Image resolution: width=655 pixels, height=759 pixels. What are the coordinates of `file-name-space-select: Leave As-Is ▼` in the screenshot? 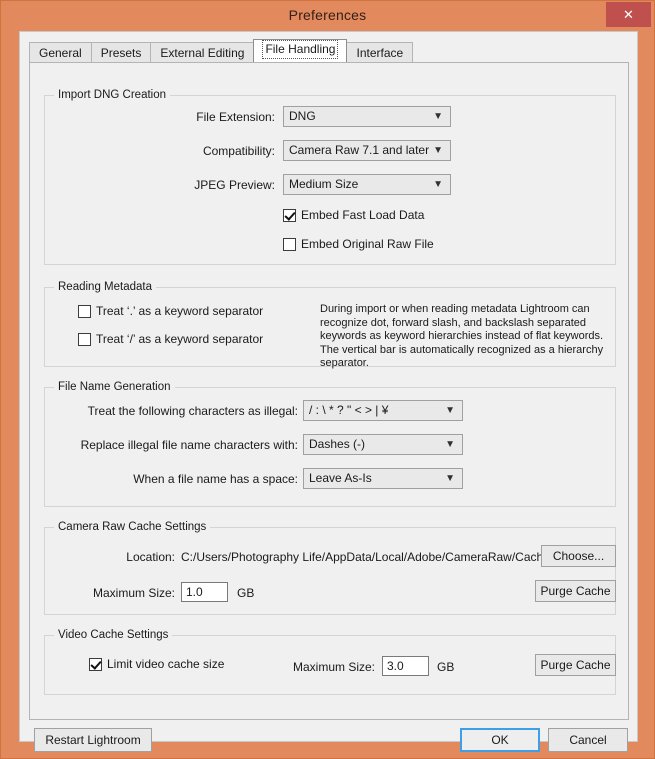 It's located at (383, 478).